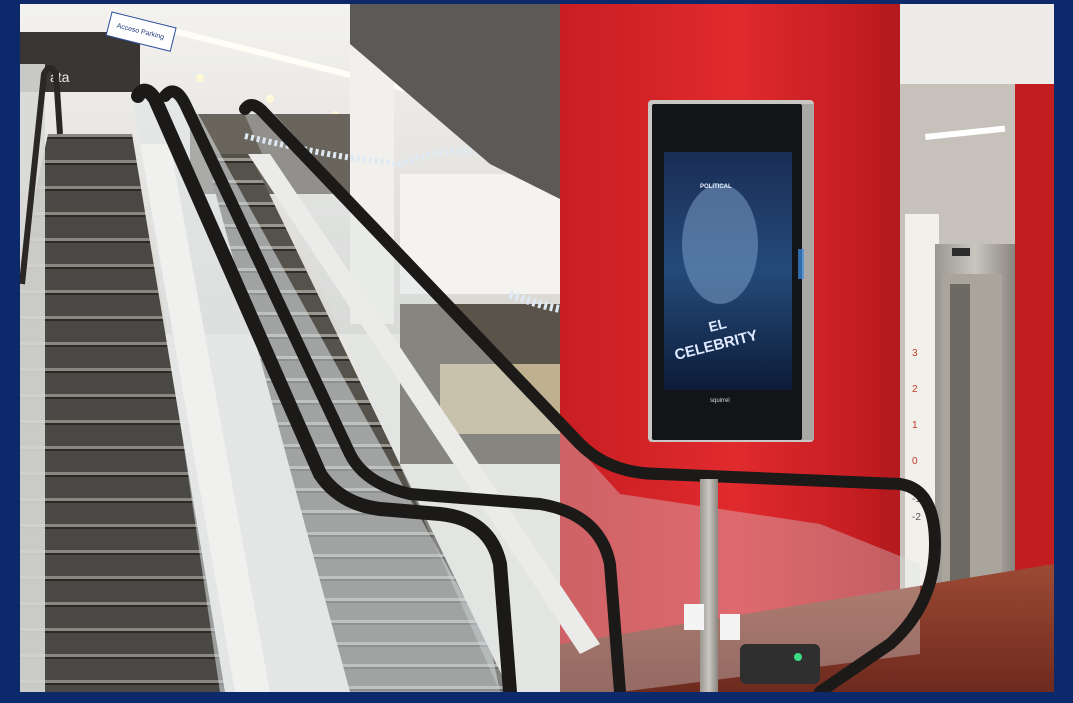  I want to click on status-light, so click(798, 657).